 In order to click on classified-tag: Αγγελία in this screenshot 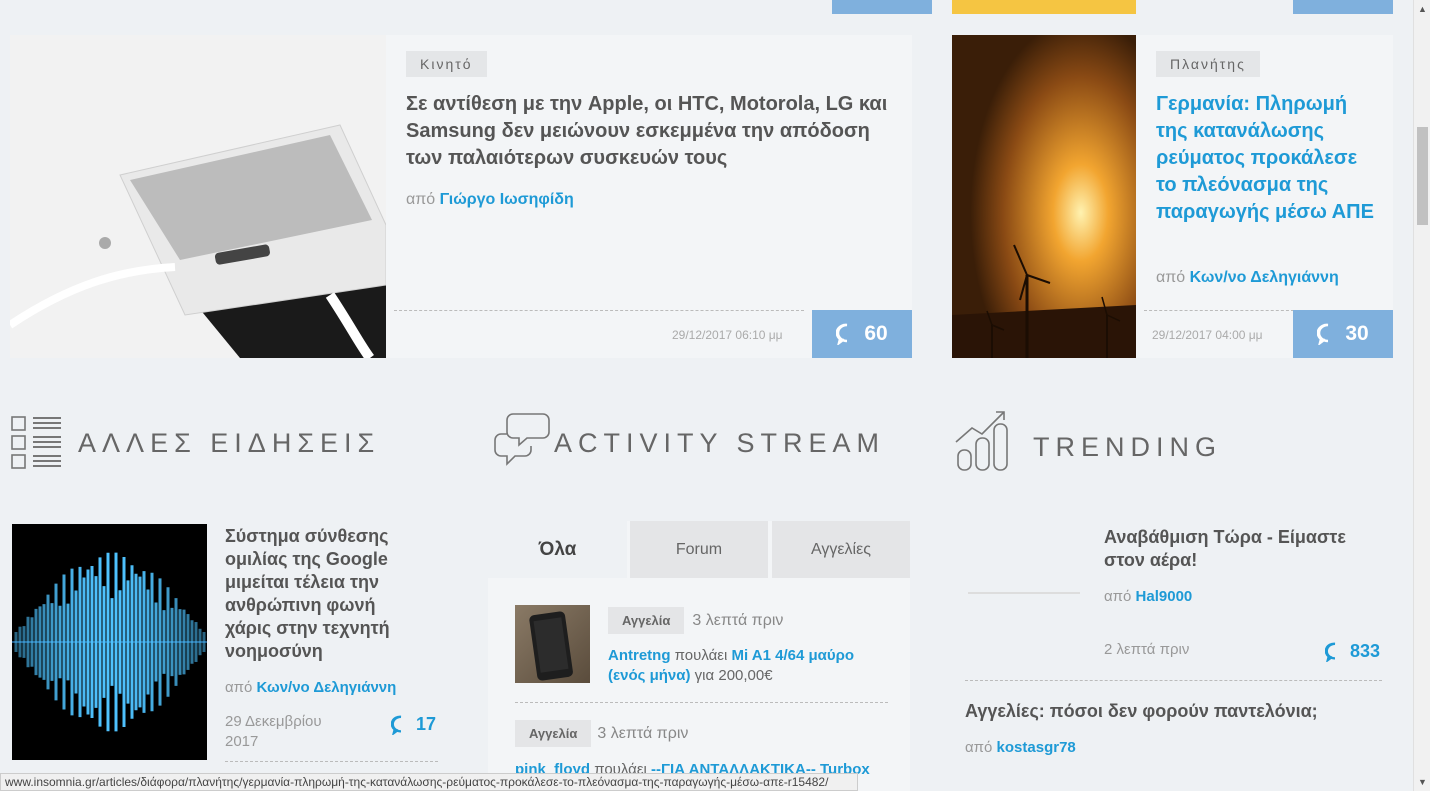, I will do `click(646, 620)`.